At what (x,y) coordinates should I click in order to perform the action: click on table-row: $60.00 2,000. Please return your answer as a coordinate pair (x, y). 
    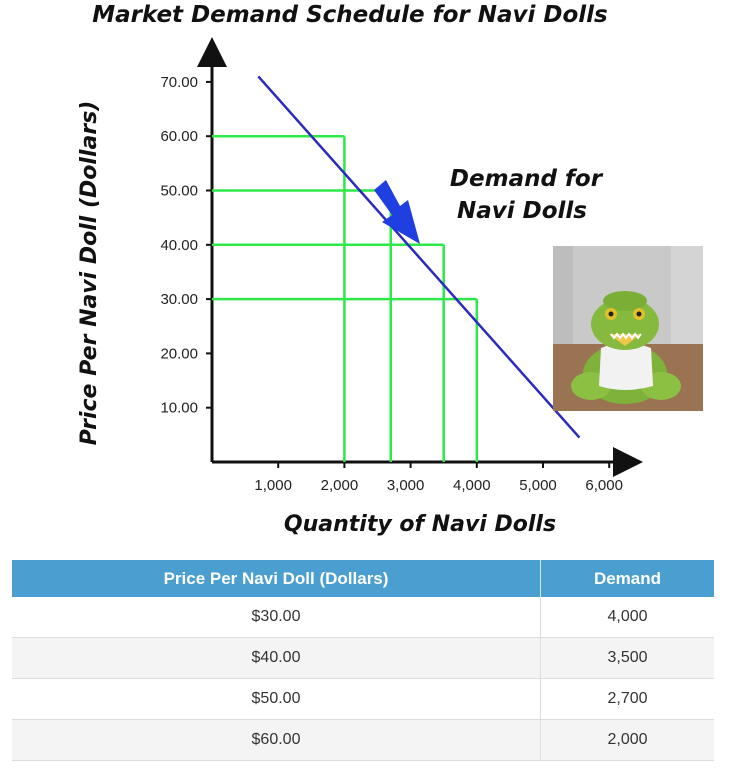
    Looking at the image, I should click on (363, 740).